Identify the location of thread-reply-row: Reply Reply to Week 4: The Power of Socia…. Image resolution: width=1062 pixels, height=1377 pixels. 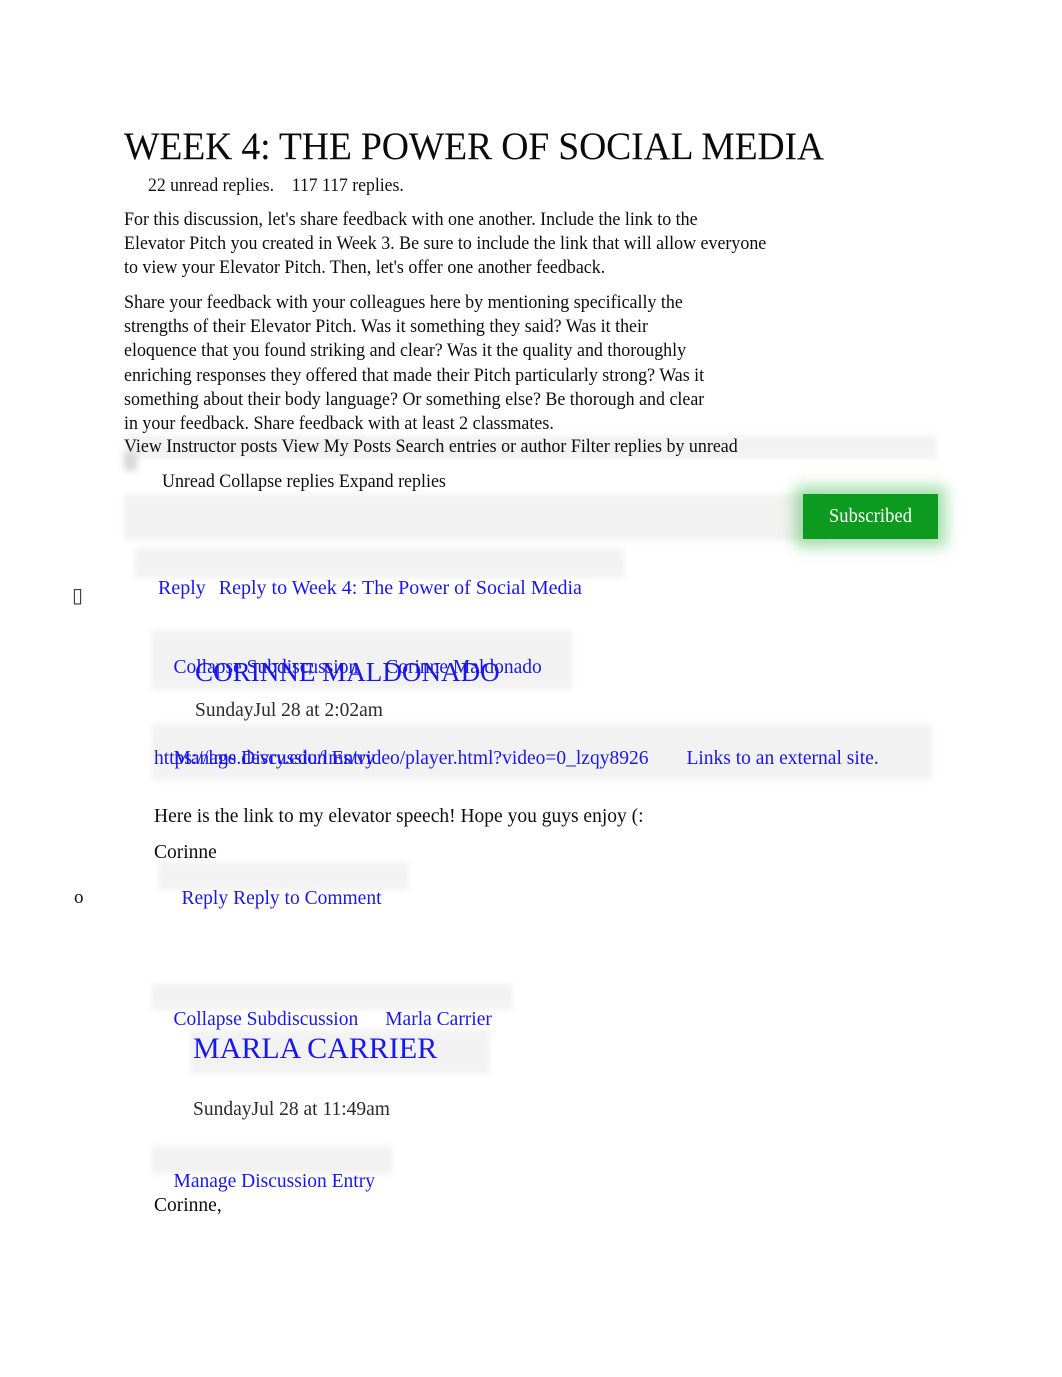
(360, 588).